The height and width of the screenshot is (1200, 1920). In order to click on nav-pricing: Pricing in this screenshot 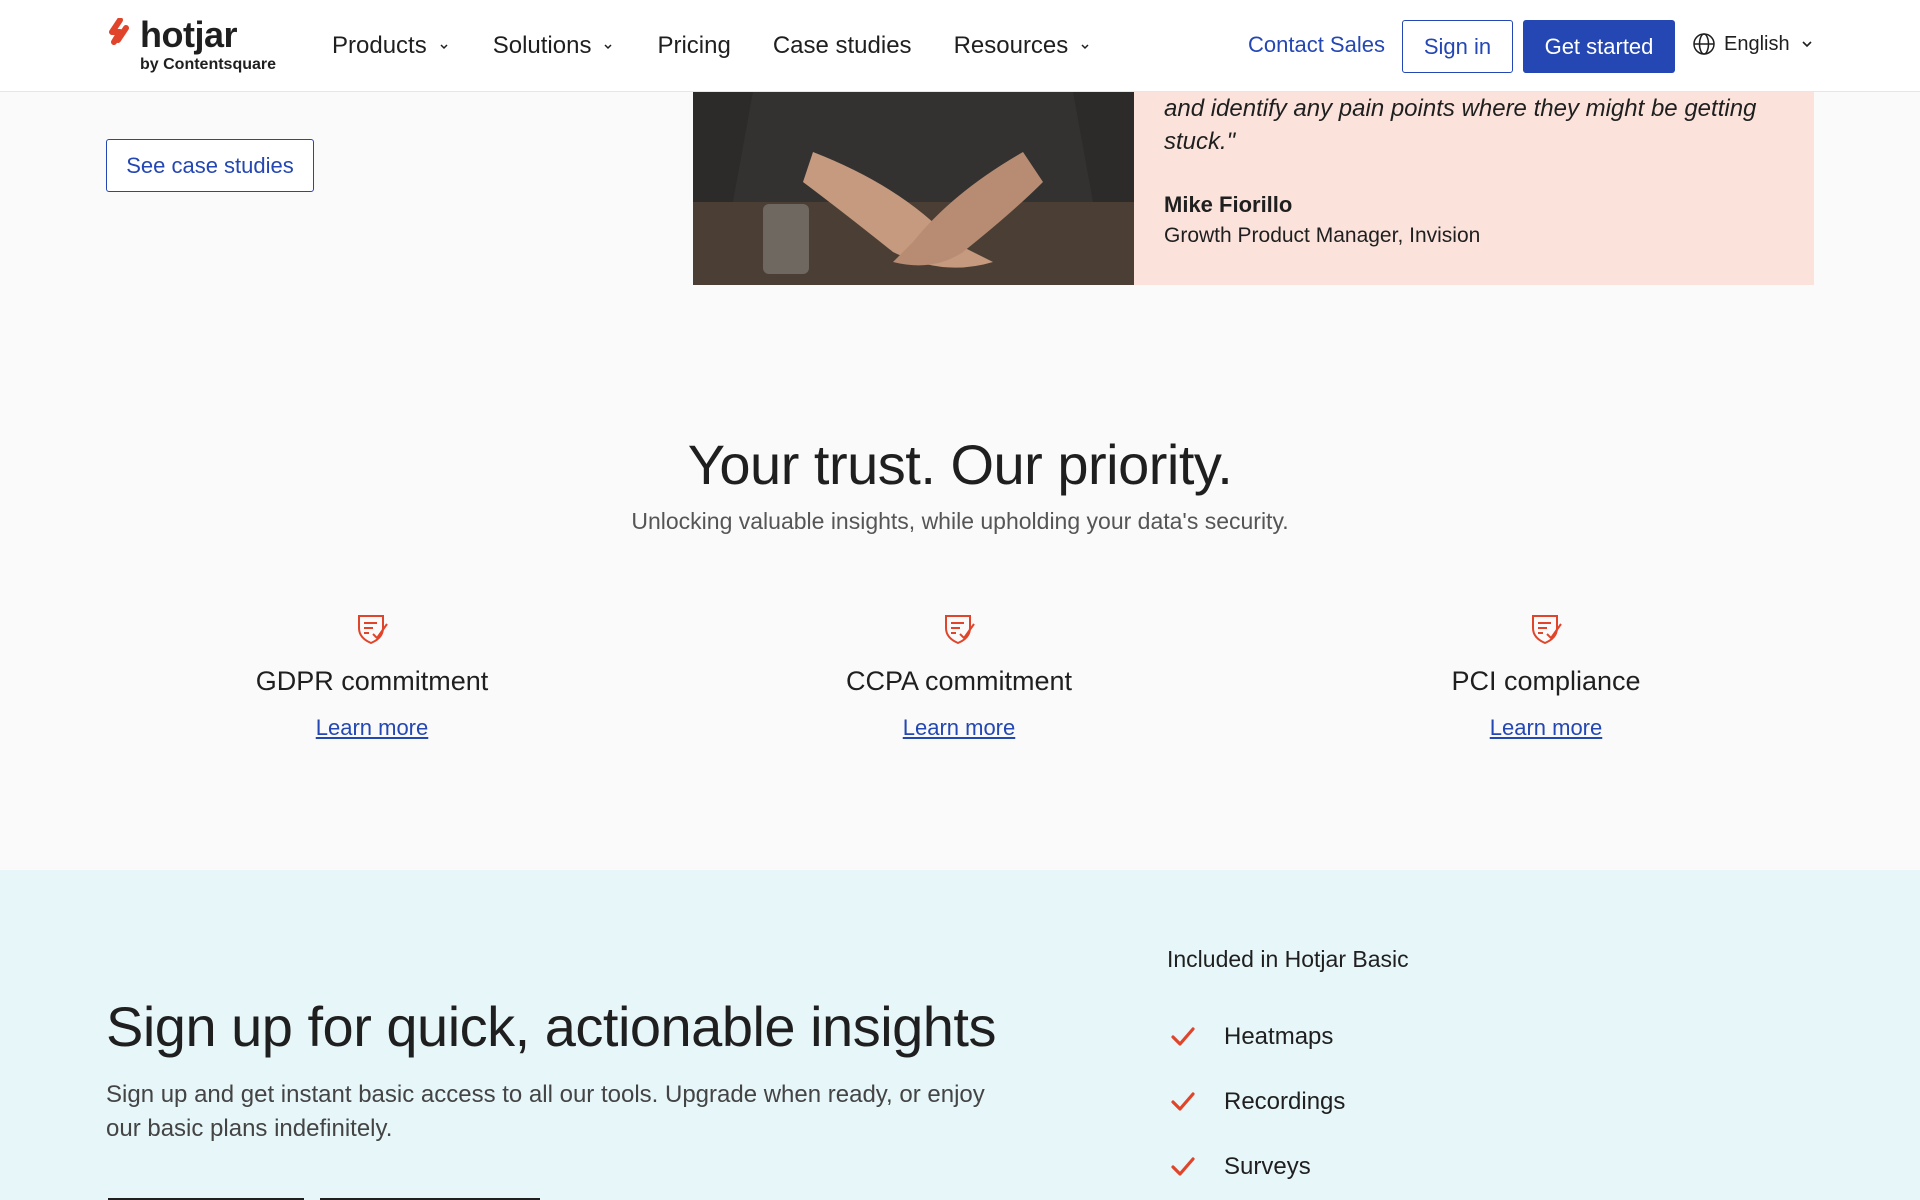, I will do `click(693, 46)`.